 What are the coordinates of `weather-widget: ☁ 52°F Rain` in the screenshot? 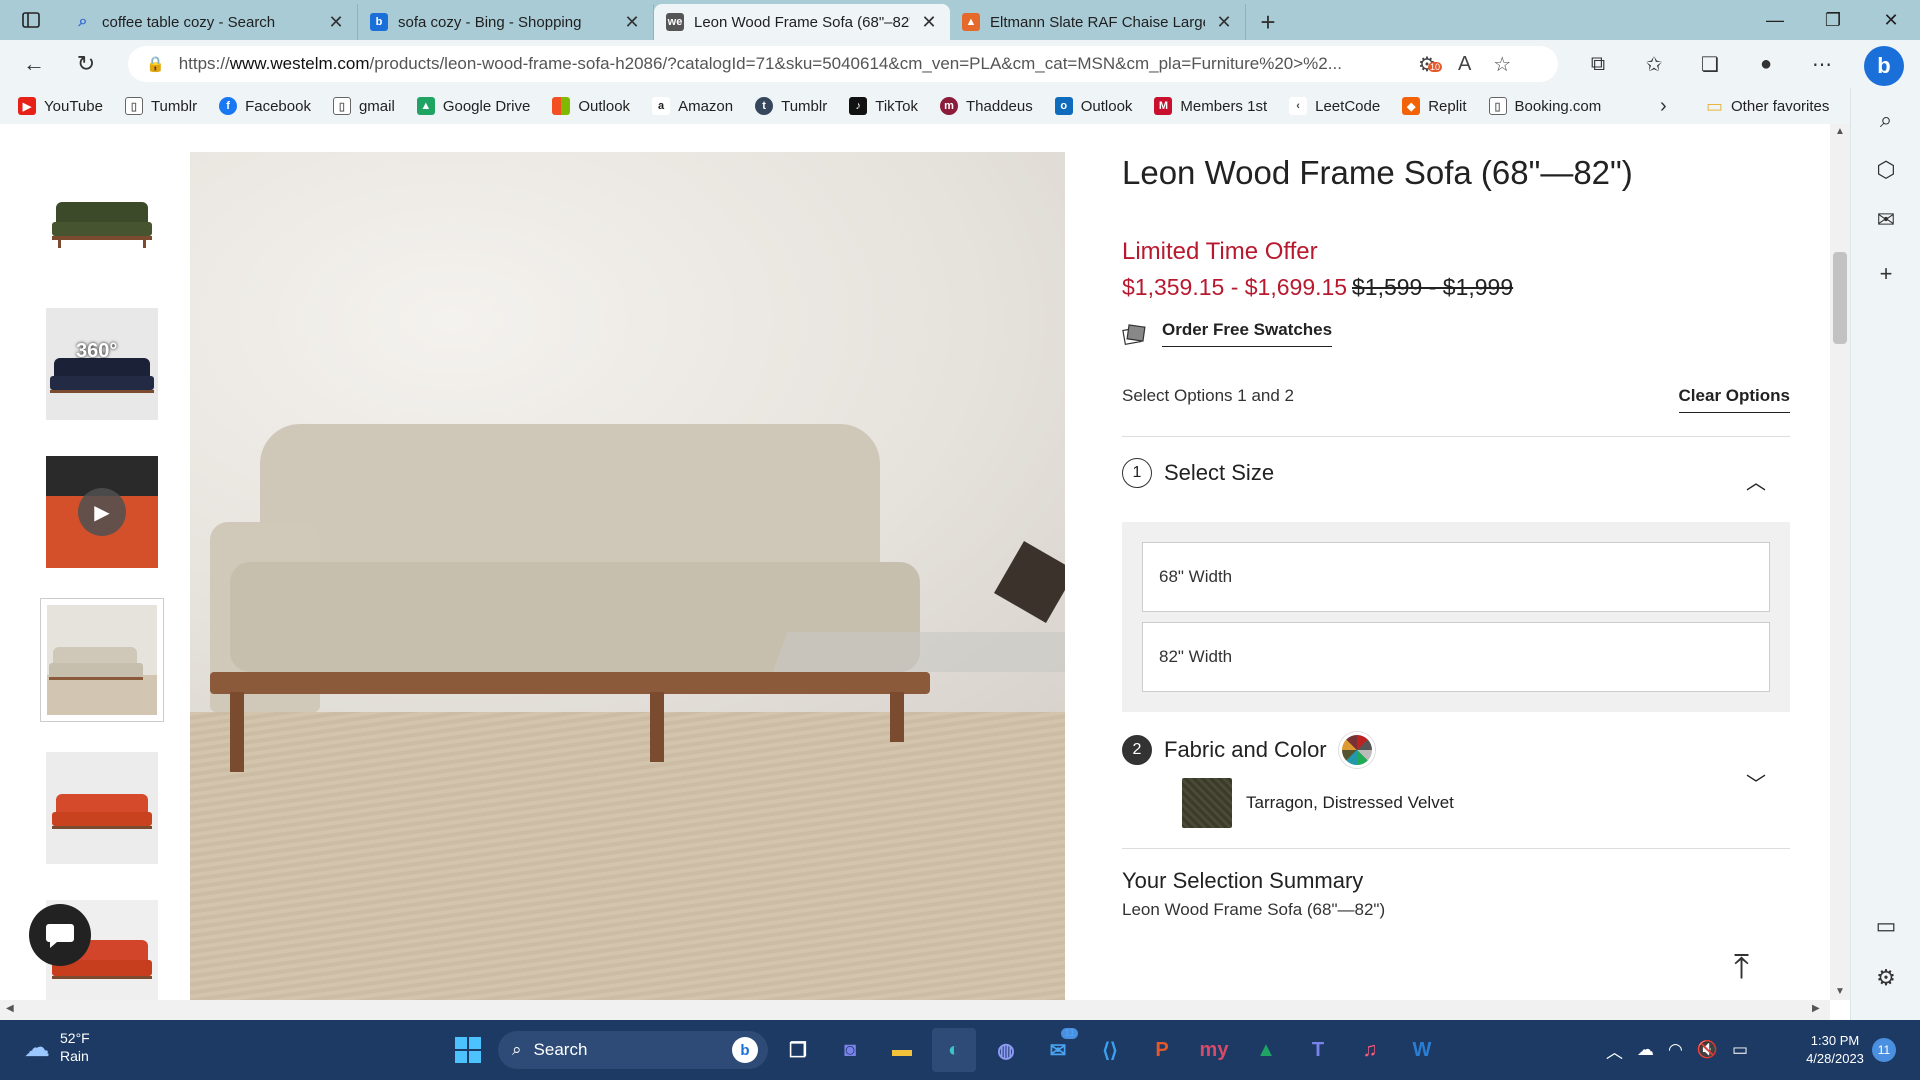 It's located at (57, 1047).